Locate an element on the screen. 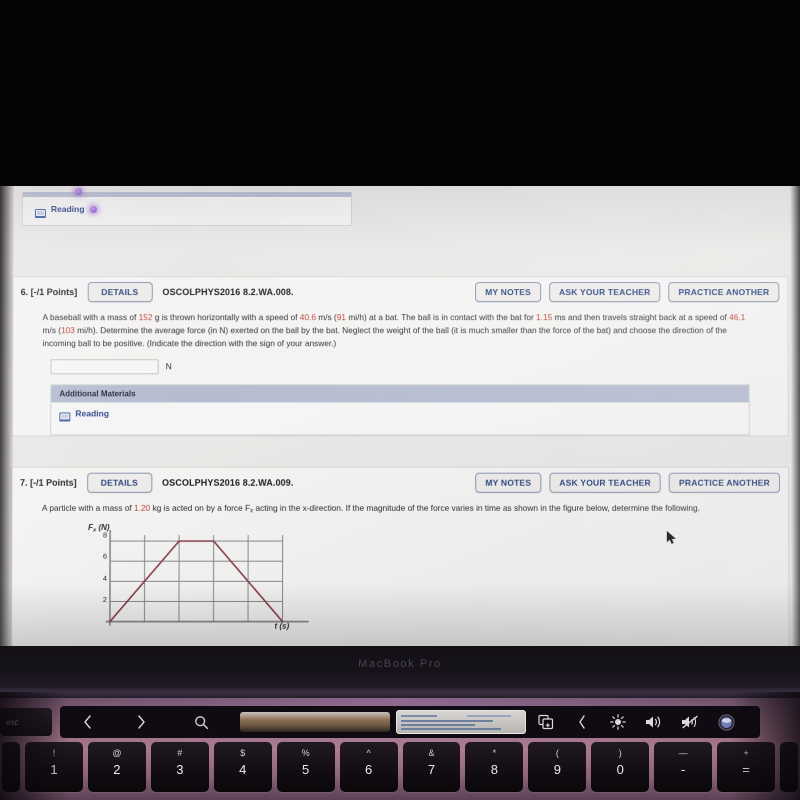  purple-light-reflection is located at coordinates (93, 209).